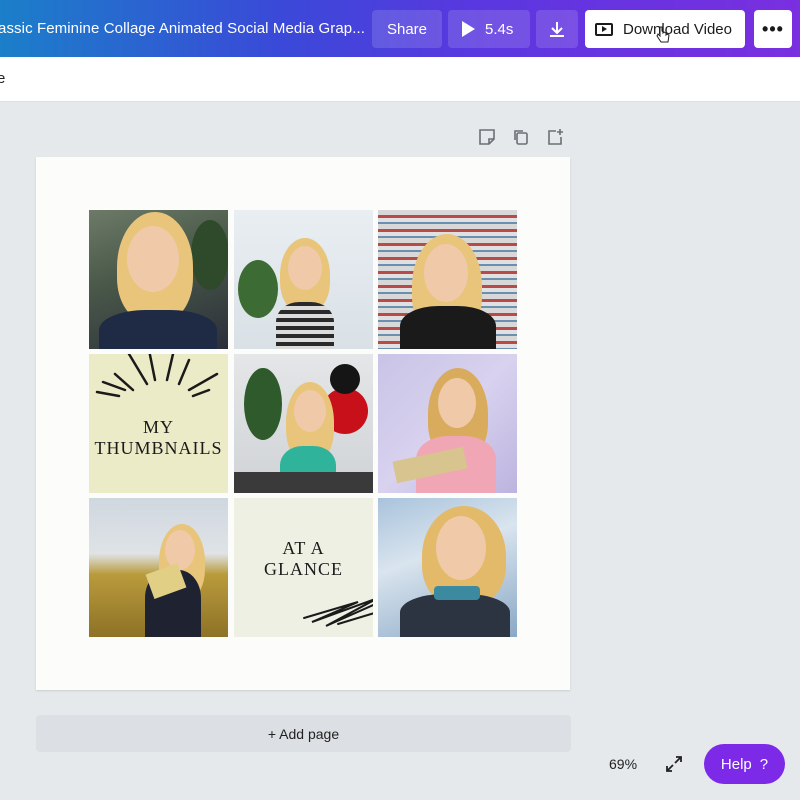 This screenshot has height=800, width=800. I want to click on at-a-glance-tile: AT A GLANCE, so click(303, 567).